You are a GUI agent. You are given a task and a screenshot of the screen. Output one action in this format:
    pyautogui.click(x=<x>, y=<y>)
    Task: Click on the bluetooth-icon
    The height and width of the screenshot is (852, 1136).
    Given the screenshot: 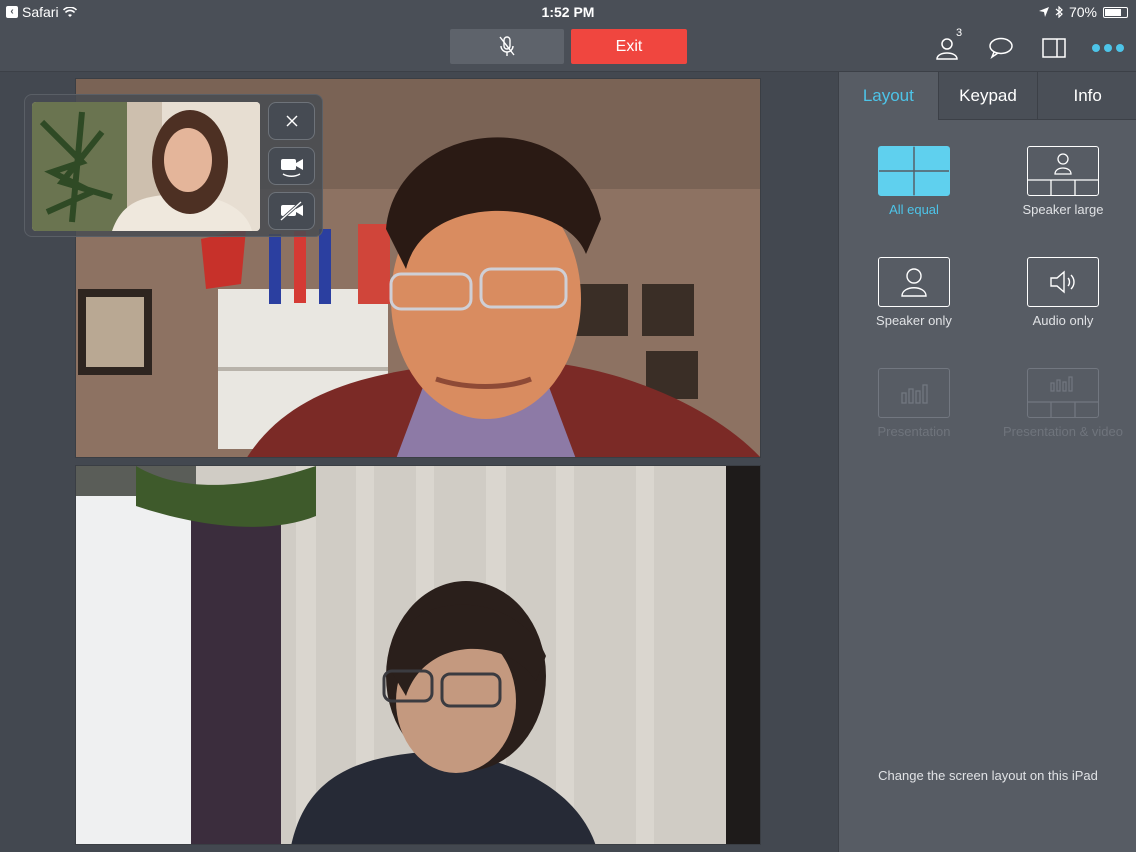 What is the action you would take?
    pyautogui.click(x=1059, y=12)
    